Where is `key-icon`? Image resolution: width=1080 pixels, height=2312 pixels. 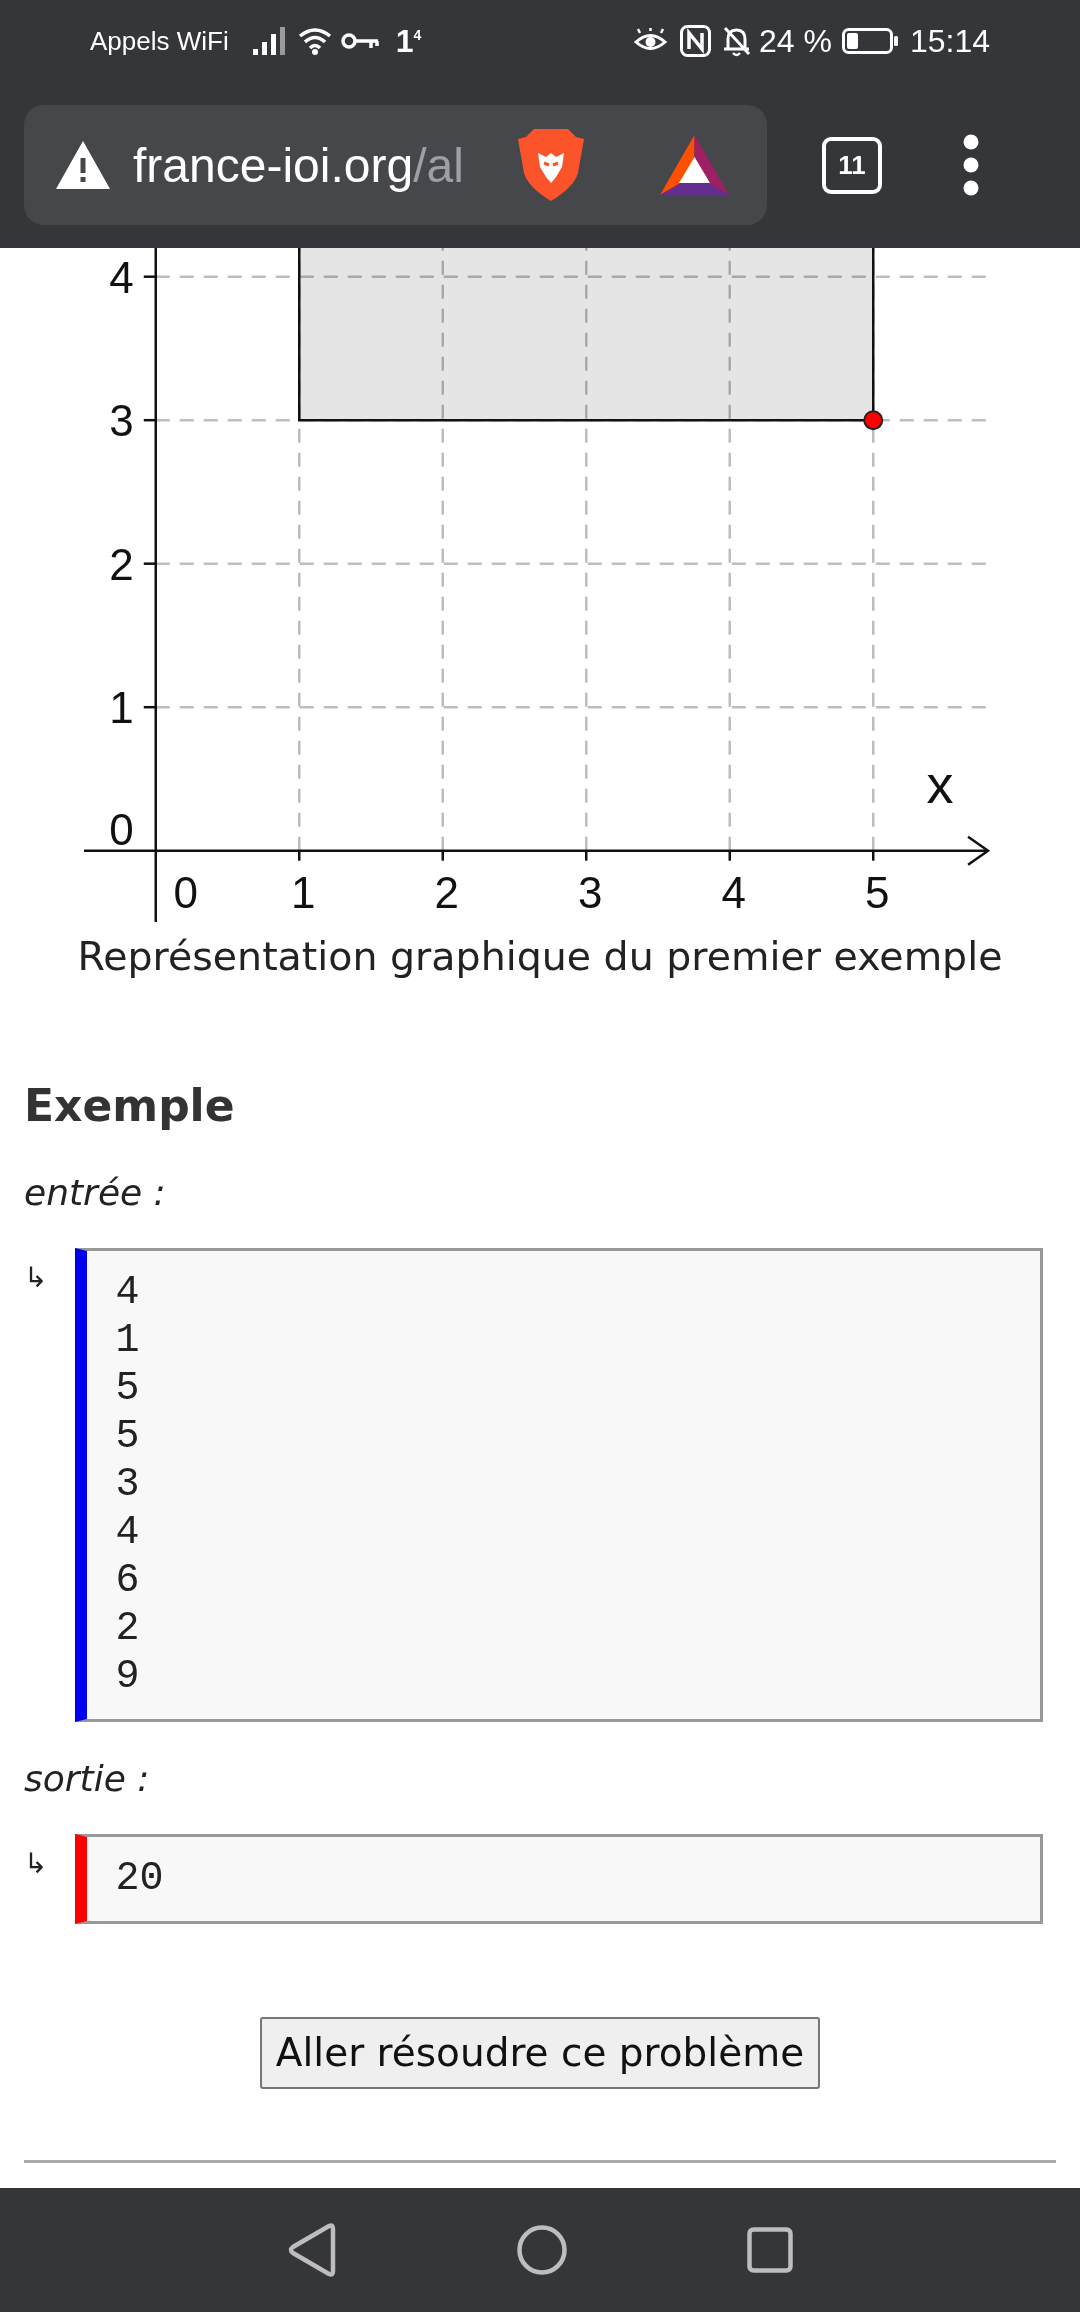 key-icon is located at coordinates (359, 41).